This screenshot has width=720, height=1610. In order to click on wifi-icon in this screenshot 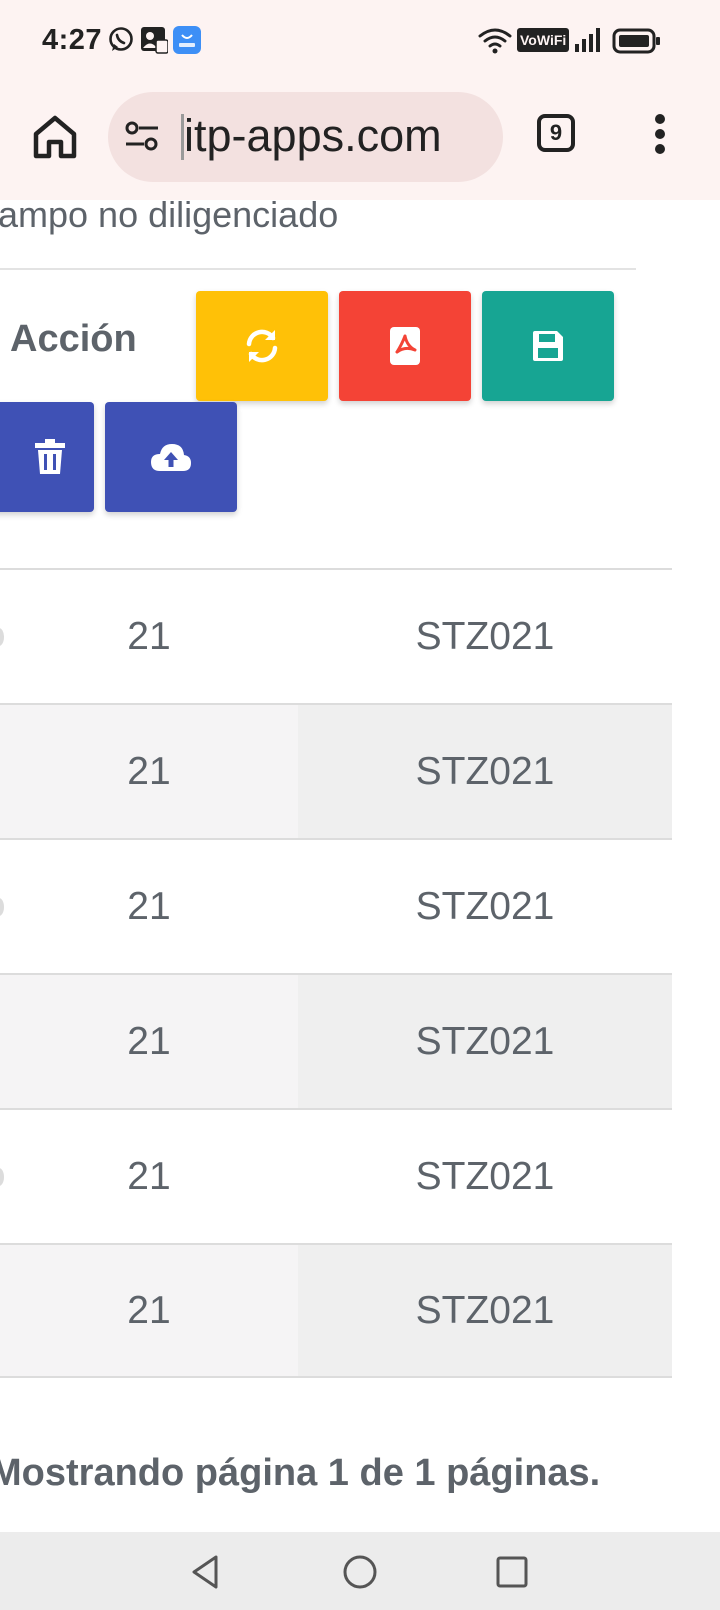, I will do `click(495, 41)`.